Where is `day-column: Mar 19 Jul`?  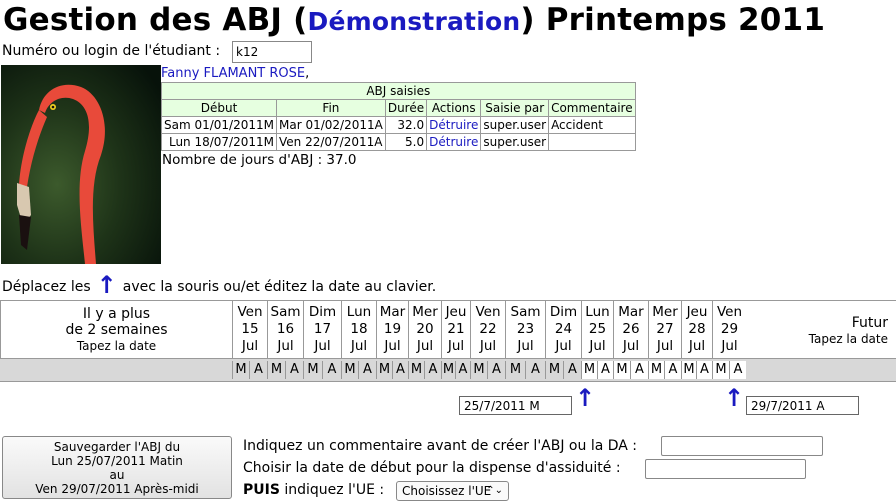
day-column: Mar 19 Jul is located at coordinates (392, 330).